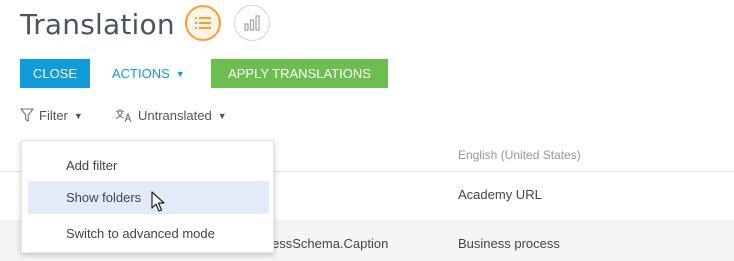 This screenshot has width=734, height=261. I want to click on translate-icon, so click(123, 116).